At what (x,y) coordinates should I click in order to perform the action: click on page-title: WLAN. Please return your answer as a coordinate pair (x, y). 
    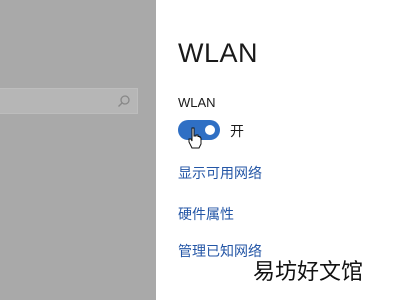
    Looking at the image, I should click on (218, 53).